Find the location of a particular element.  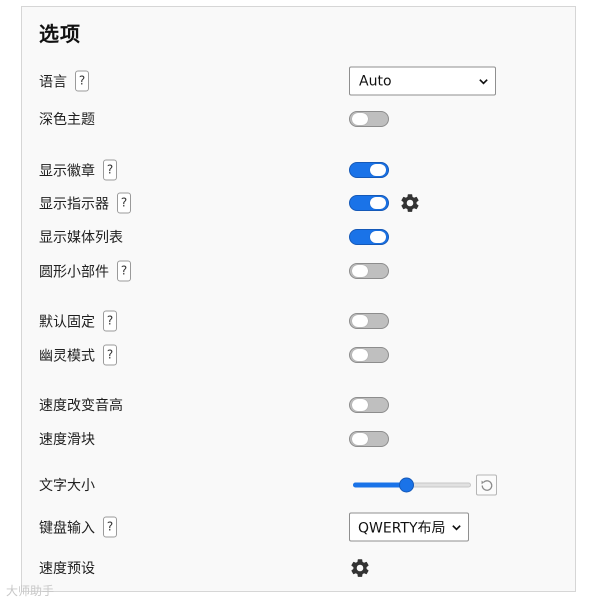

show-indicator-help-icon: ? is located at coordinates (124, 203).